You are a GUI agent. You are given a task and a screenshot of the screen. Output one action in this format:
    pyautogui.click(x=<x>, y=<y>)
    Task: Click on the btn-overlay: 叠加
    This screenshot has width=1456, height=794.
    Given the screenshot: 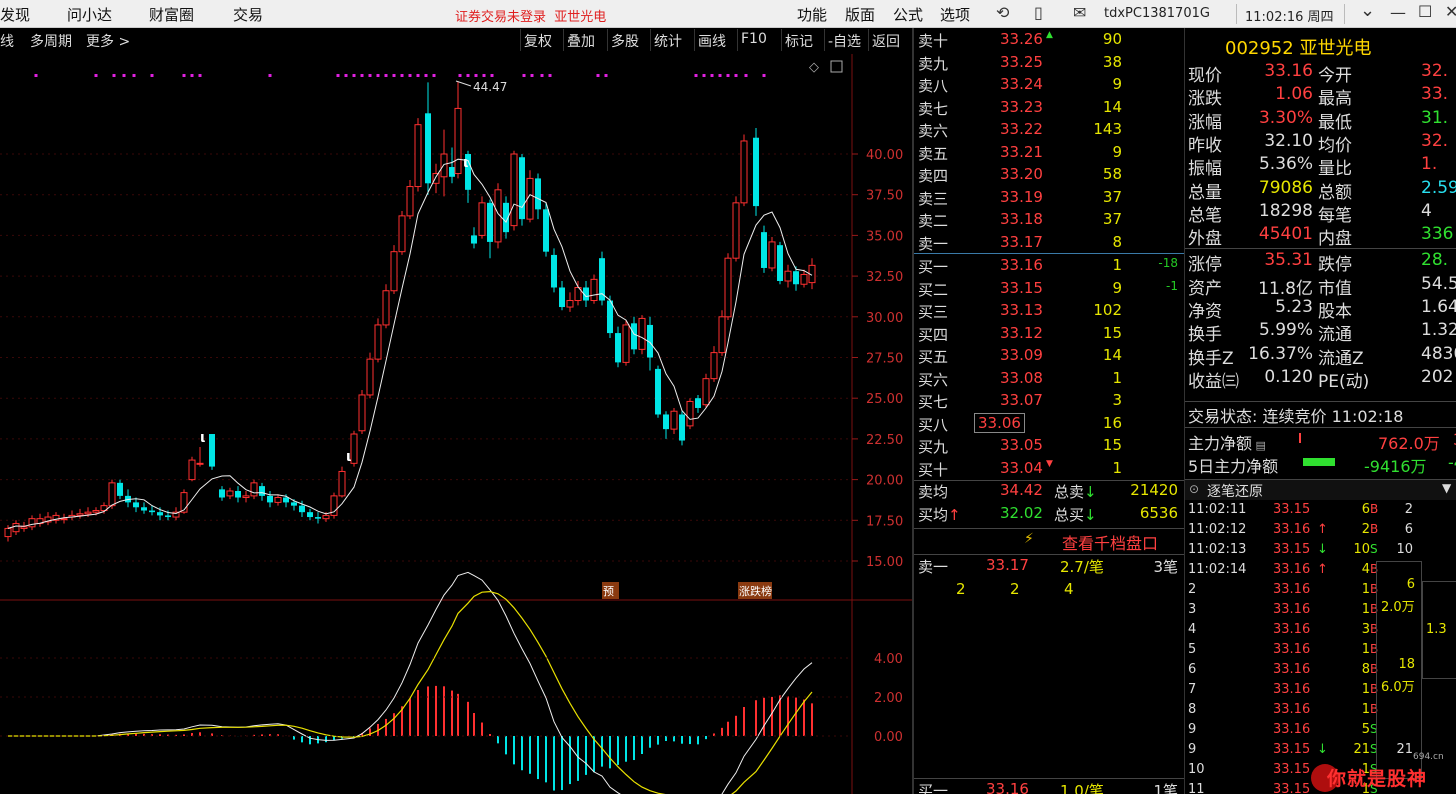 What is the action you would take?
    pyautogui.click(x=580, y=40)
    